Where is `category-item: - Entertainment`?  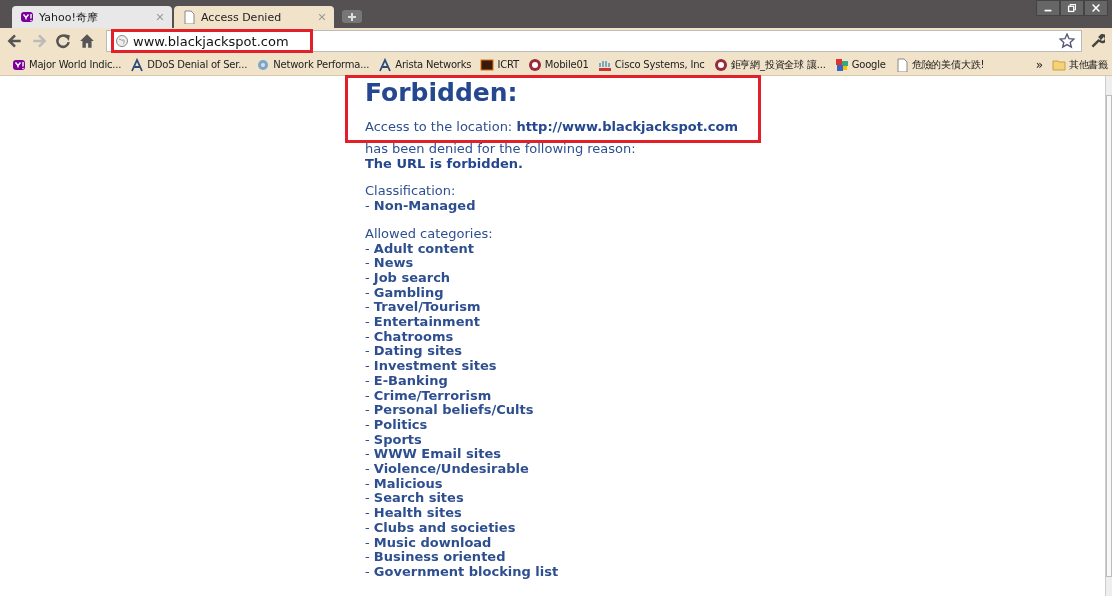 category-item: - Entertainment is located at coordinates (423, 322).